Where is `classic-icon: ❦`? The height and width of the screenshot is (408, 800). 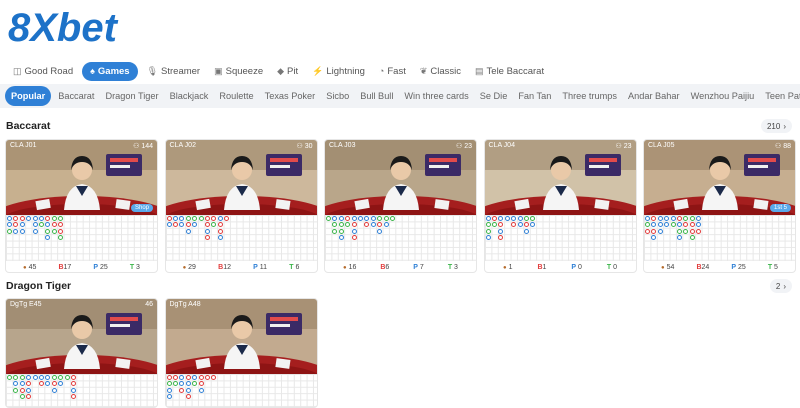
classic-icon: ❦ is located at coordinates (423, 70).